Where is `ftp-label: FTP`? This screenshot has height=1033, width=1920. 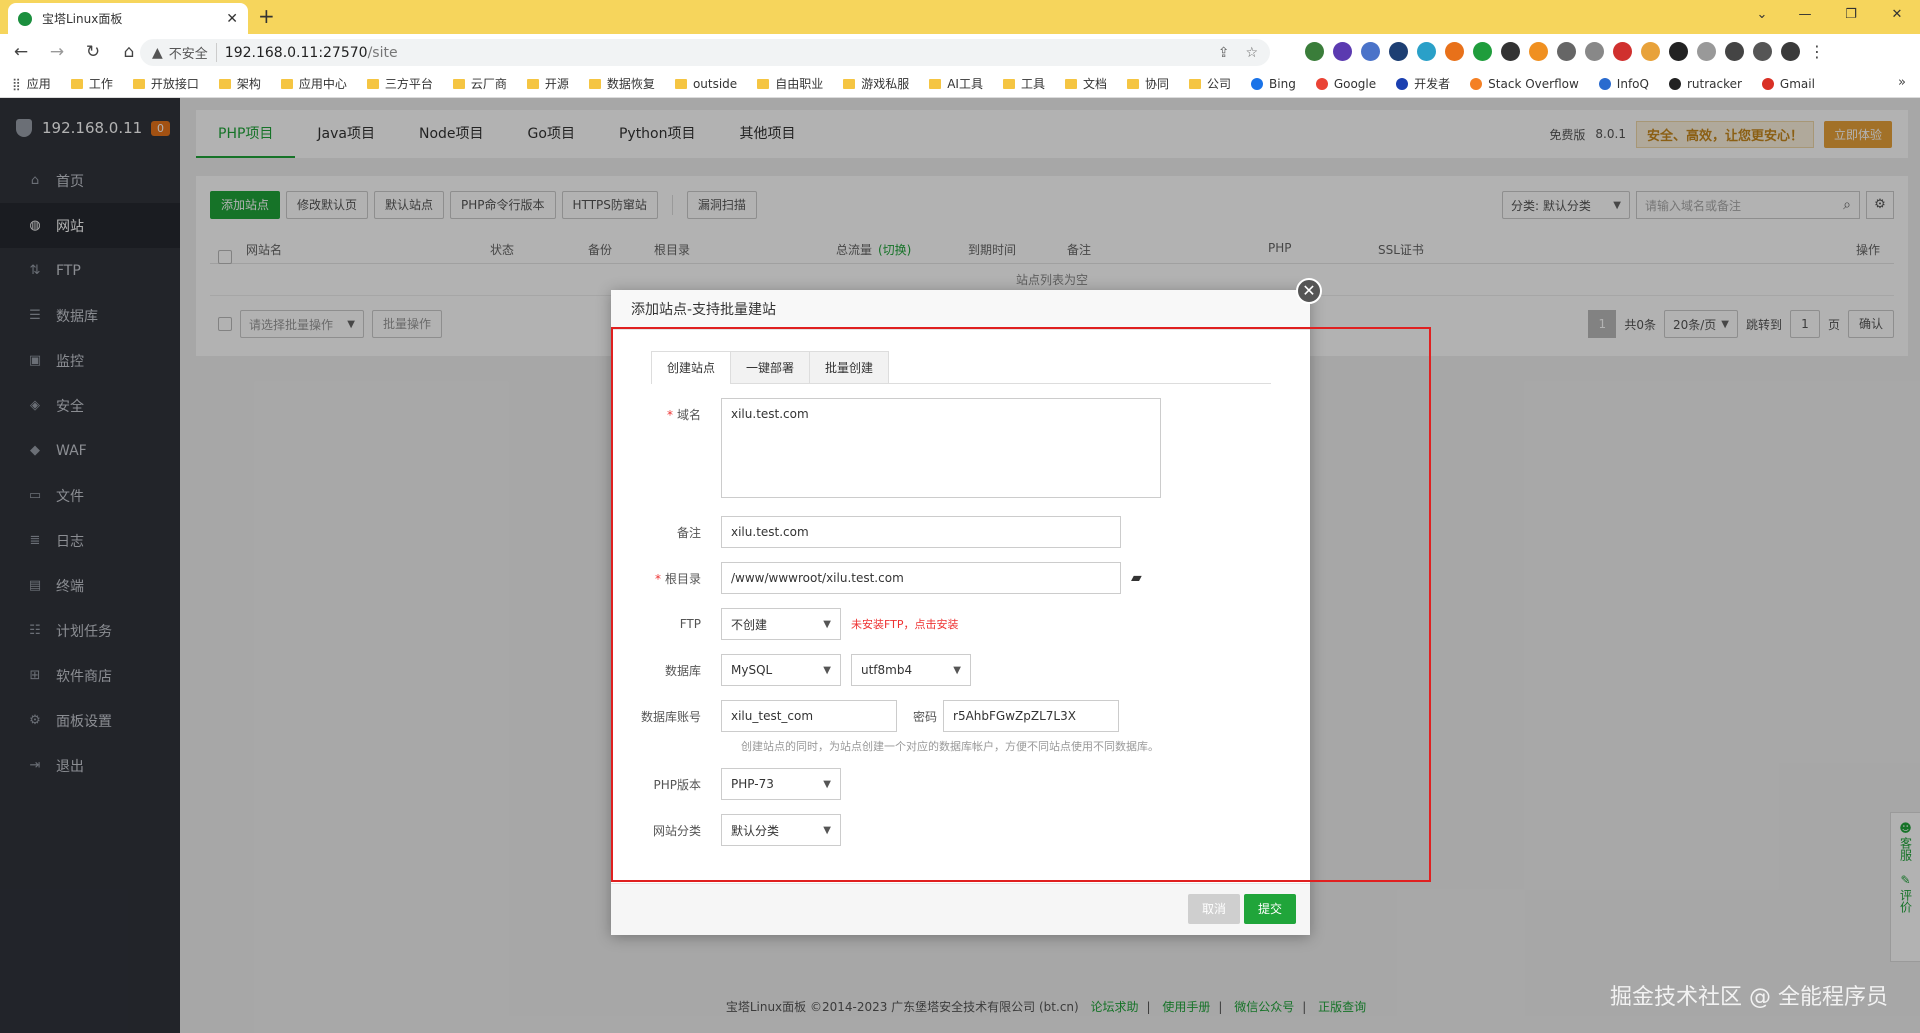
ftp-label: FTP is located at coordinates (690, 624).